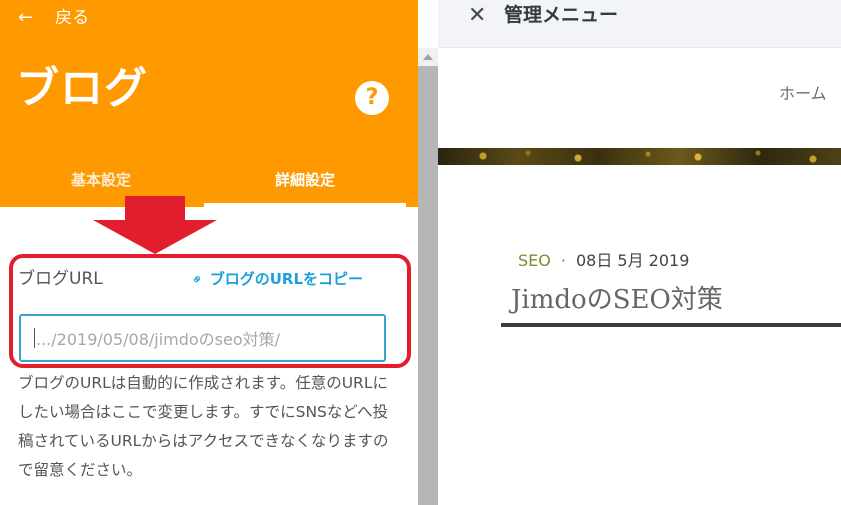 The image size is (841, 505). I want to click on admin-menu-title: 管理メニュー, so click(561, 15).